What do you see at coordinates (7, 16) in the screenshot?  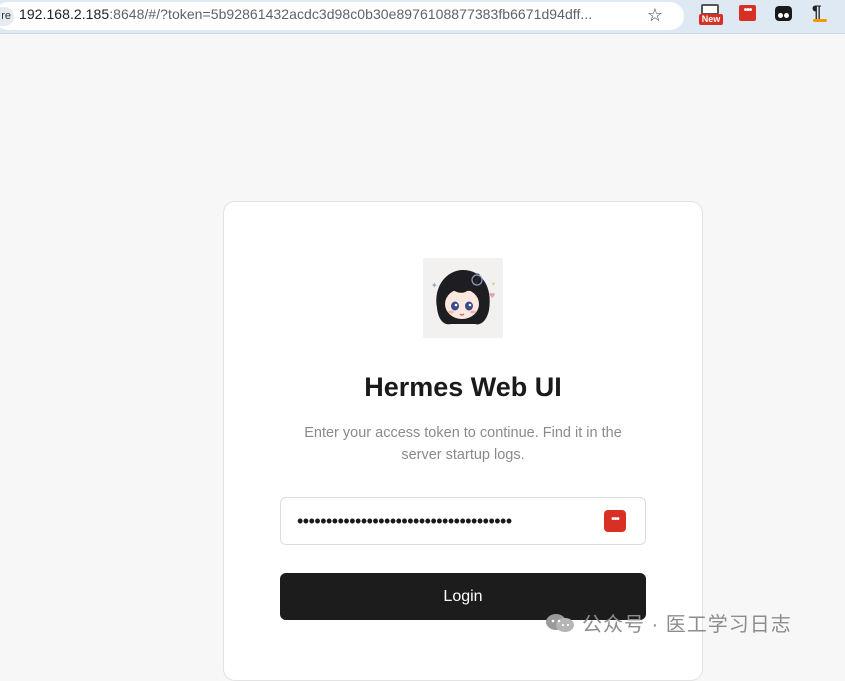 I see `site-info-chip: re` at bounding box center [7, 16].